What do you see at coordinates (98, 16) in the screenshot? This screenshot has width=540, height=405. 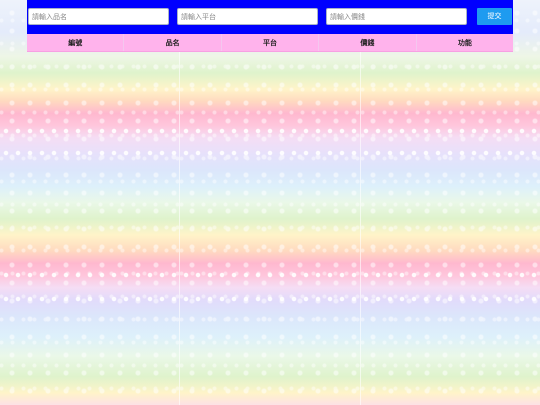 I see `product-name-input` at bounding box center [98, 16].